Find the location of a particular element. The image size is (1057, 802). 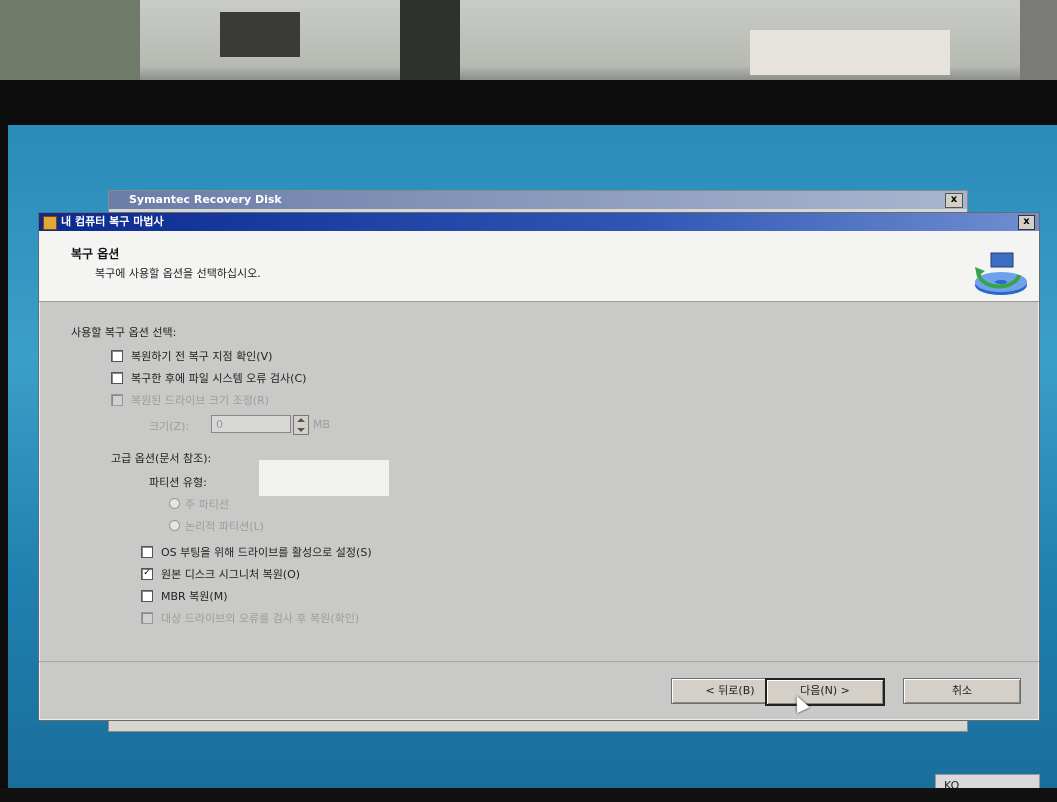

wizard-footer: < 뒤로(B) 다음(N) > 취소 is located at coordinates (539, 690).